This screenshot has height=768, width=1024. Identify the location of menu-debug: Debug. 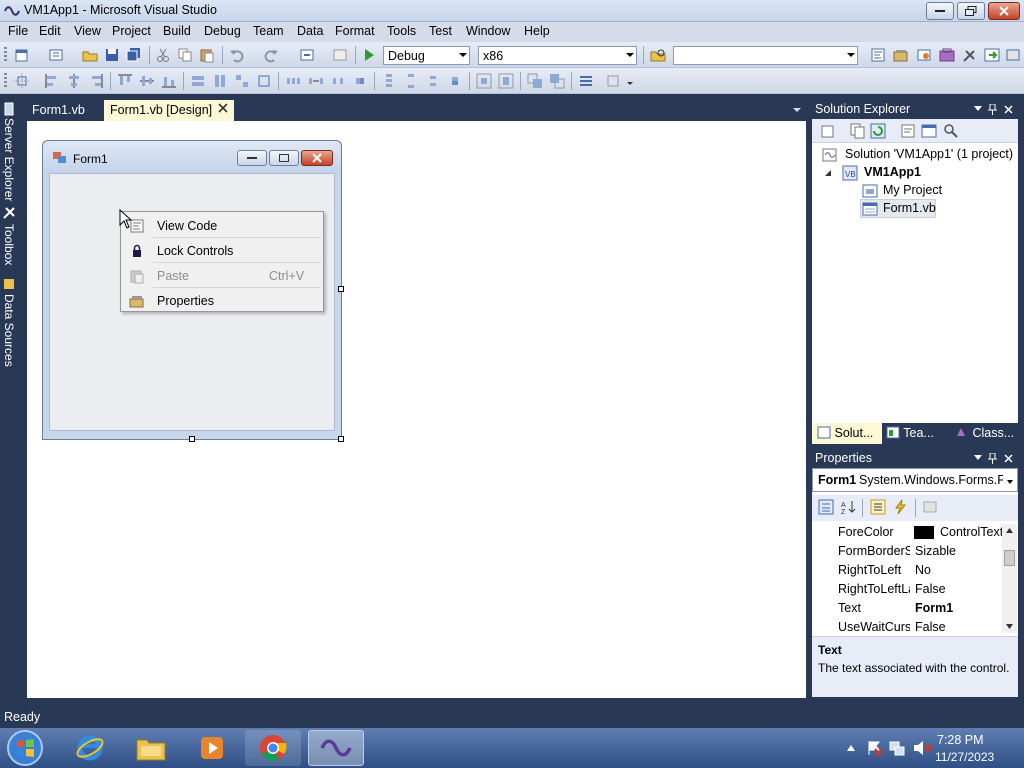
(222, 31).